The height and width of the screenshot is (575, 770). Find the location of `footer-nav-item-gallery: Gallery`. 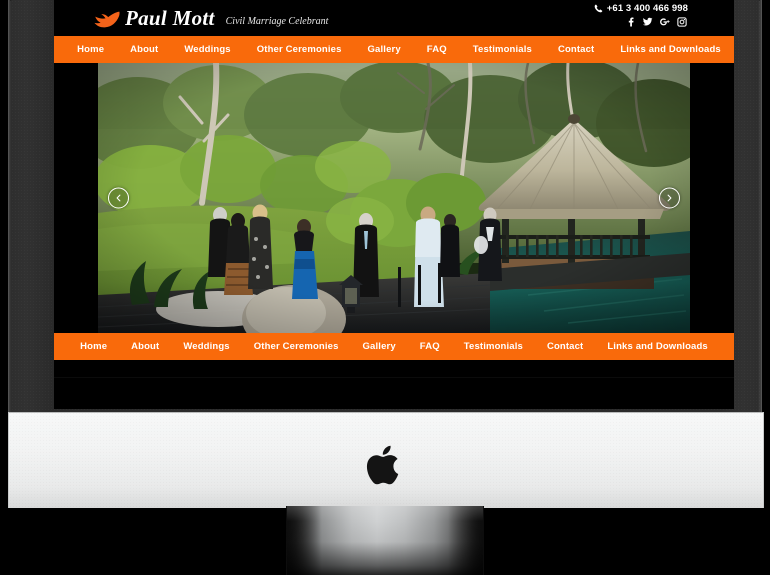

footer-nav-item-gallery: Gallery is located at coordinates (379, 346).